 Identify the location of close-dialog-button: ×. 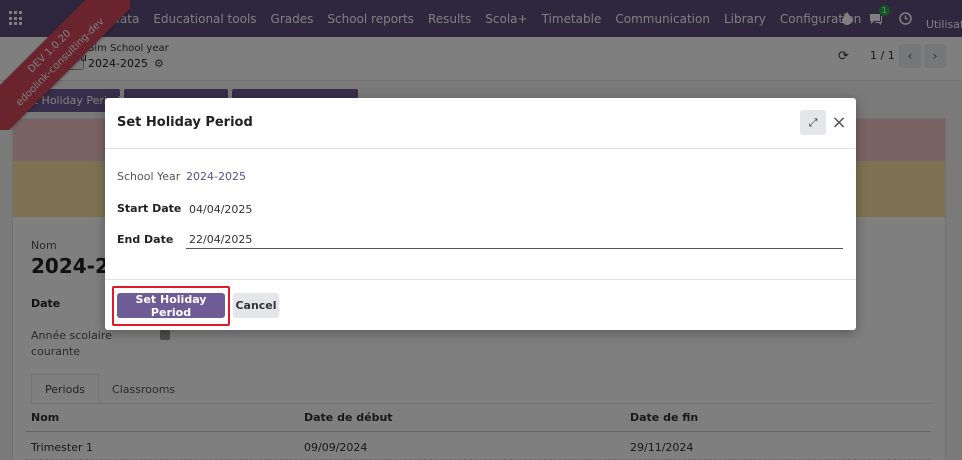
(839, 122).